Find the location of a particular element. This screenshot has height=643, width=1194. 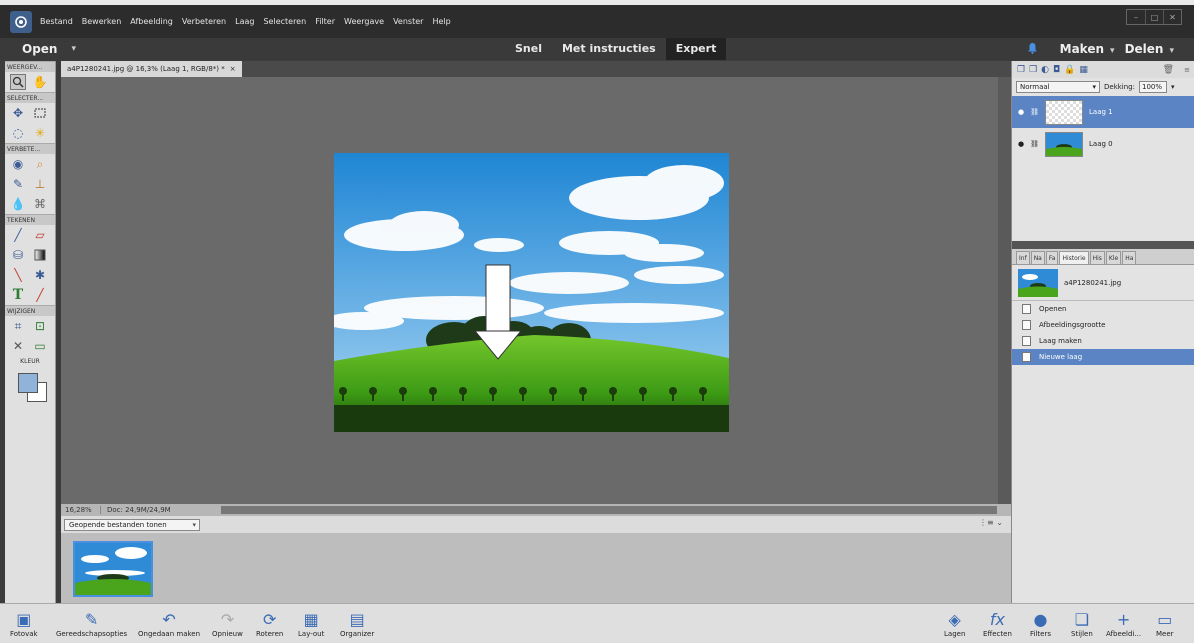

styles-button: ❏ Stijlen is located at coordinates (1082, 623).